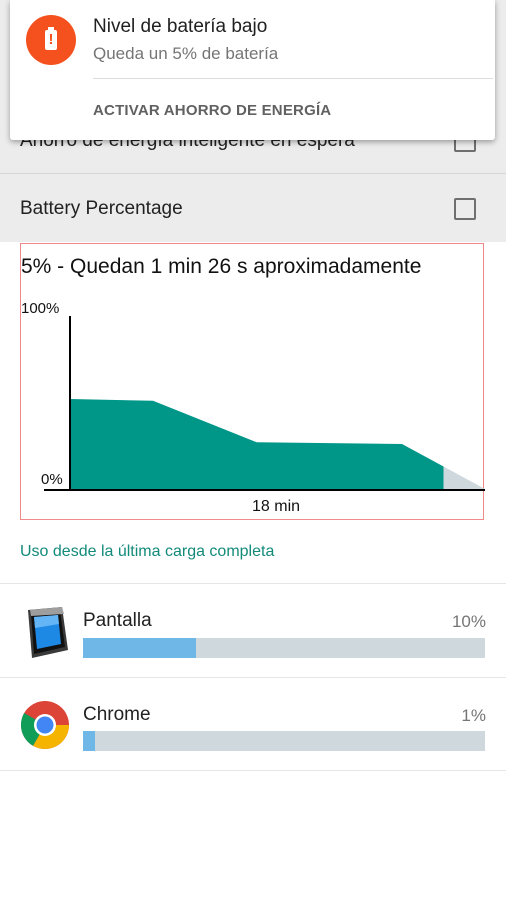 Image resolution: width=506 pixels, height=899 pixels. Describe the element at coordinates (51, 40) in the screenshot. I see `battery-alert-icon: !` at that location.